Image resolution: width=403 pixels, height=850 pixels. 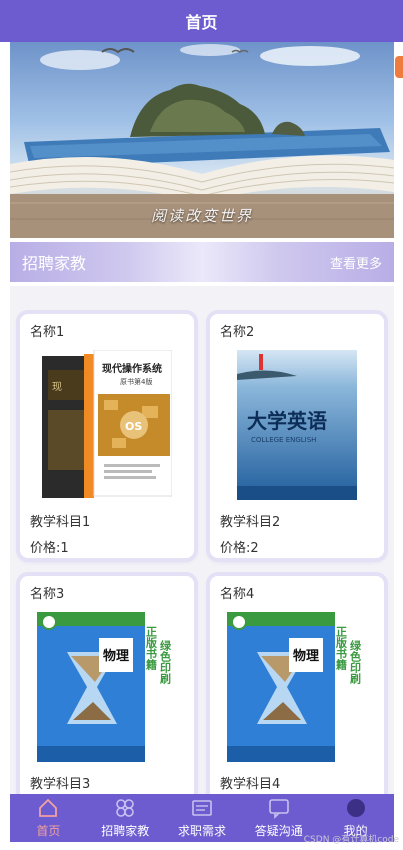 What do you see at coordinates (202, 808) in the screenshot?
I see `id-card-icon` at bounding box center [202, 808].